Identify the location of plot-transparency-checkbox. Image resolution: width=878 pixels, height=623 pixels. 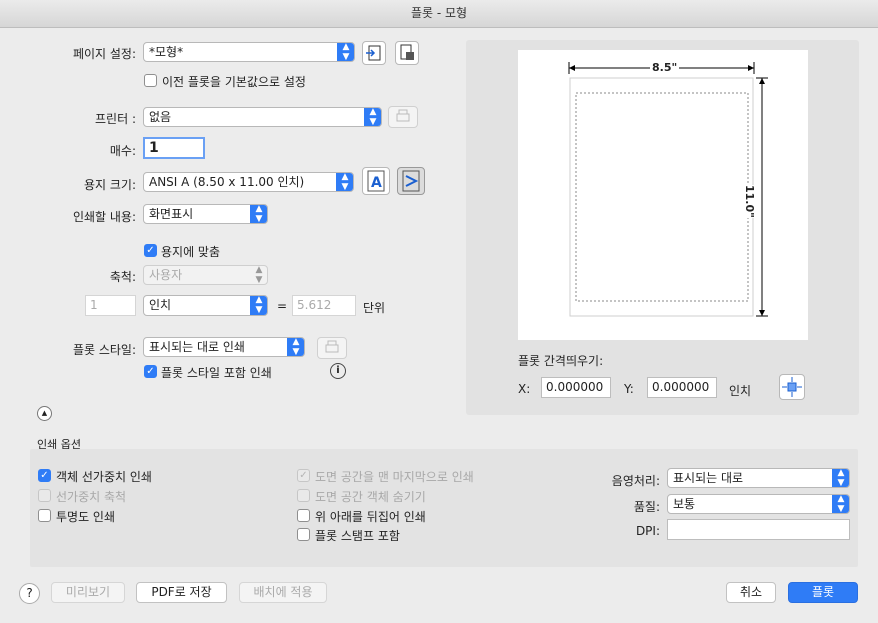
(44, 515).